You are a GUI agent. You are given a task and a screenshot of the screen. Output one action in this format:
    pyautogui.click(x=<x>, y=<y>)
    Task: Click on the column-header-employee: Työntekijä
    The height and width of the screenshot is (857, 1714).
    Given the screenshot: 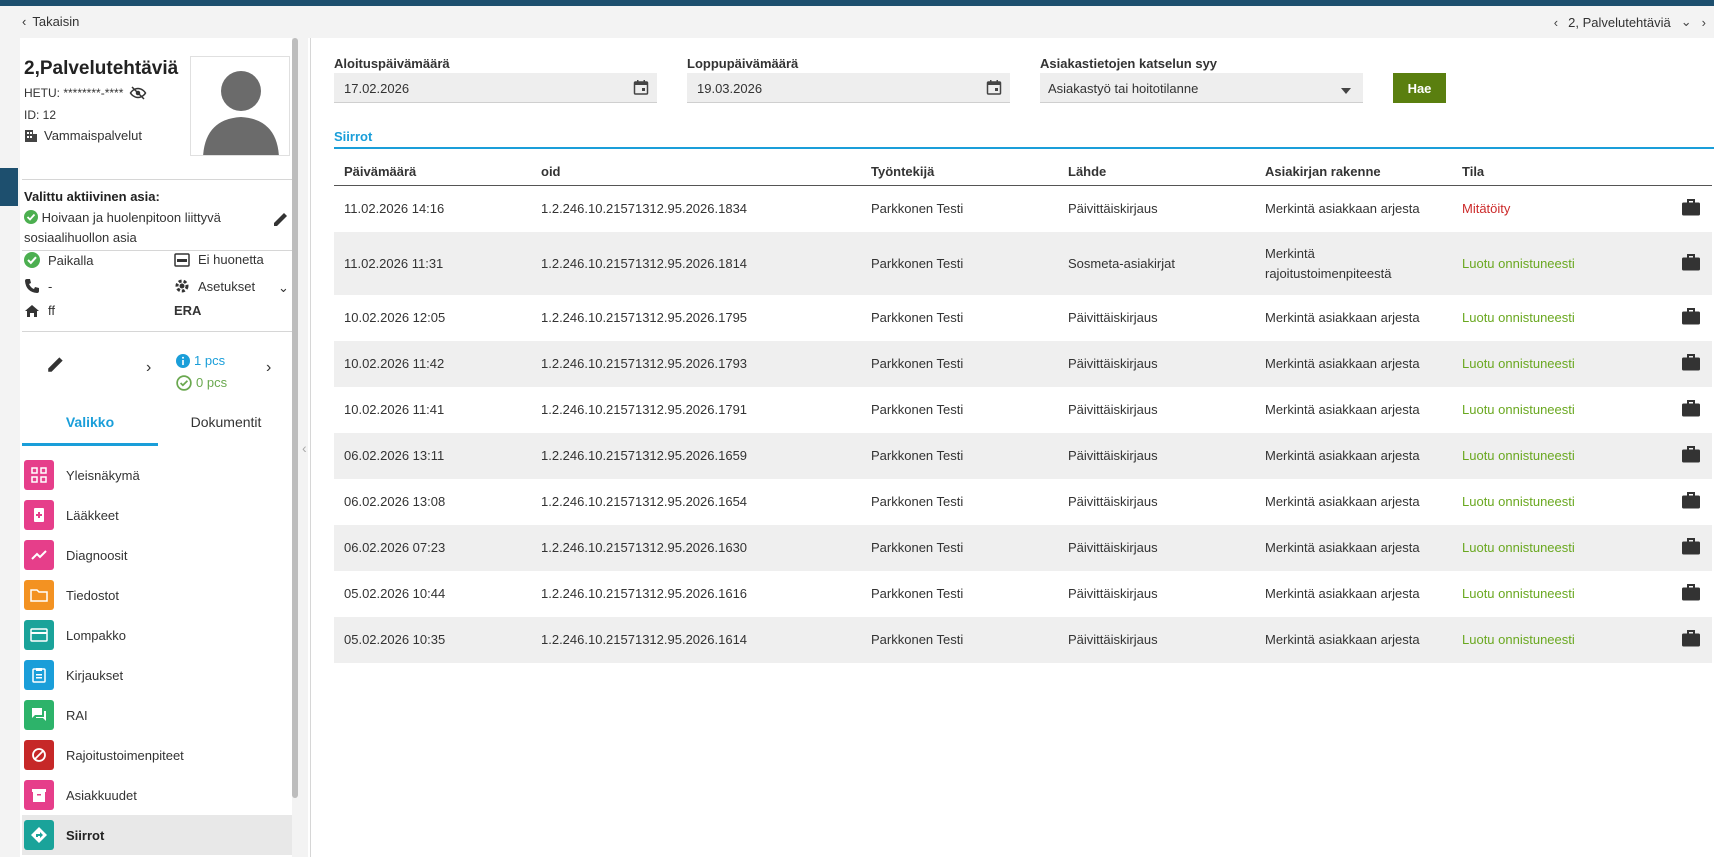 What is the action you would take?
    pyautogui.click(x=902, y=171)
    